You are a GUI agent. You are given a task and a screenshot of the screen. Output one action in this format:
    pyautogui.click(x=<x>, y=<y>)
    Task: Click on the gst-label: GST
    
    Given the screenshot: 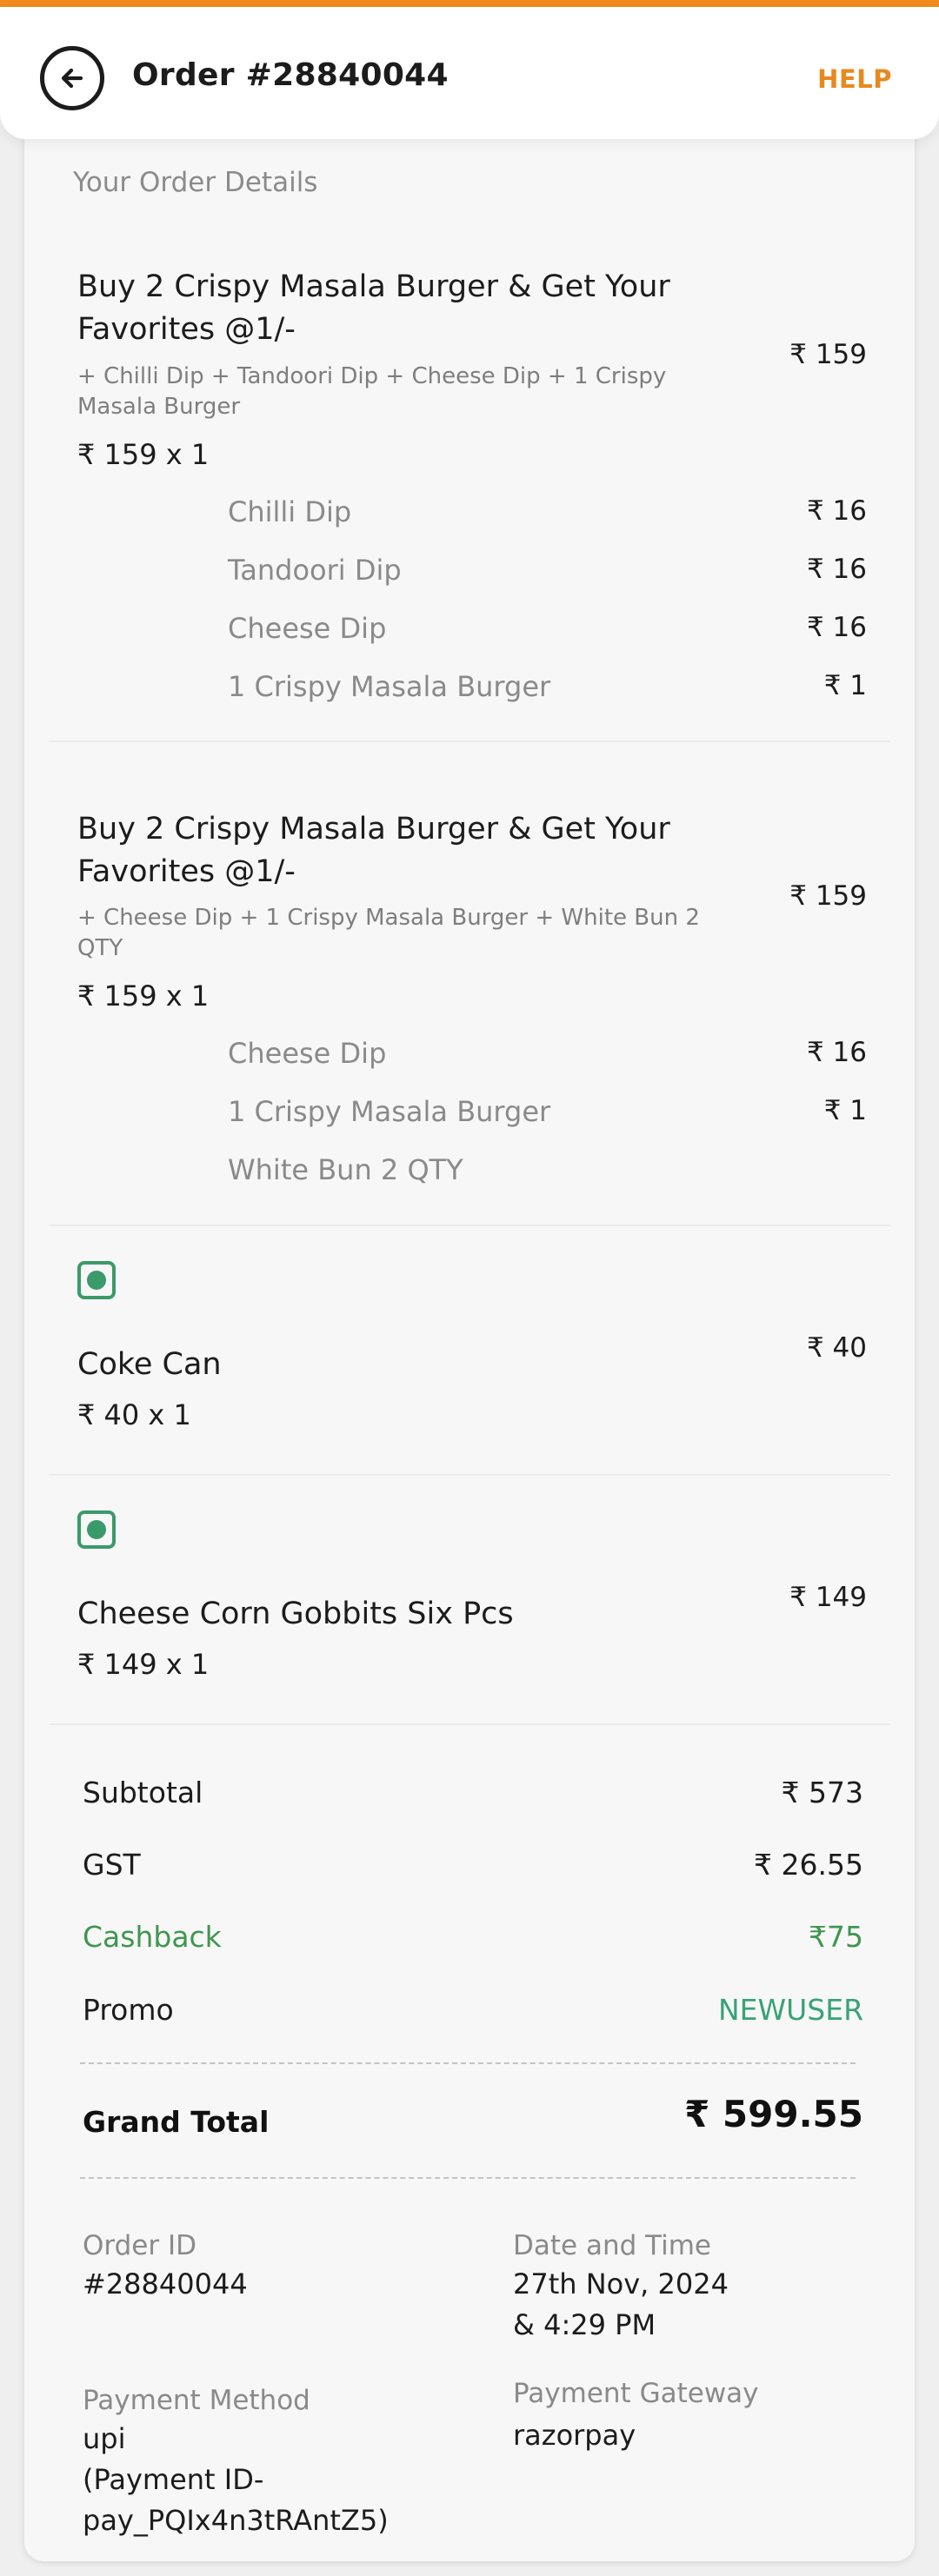 What is the action you would take?
    pyautogui.click(x=112, y=1865)
    